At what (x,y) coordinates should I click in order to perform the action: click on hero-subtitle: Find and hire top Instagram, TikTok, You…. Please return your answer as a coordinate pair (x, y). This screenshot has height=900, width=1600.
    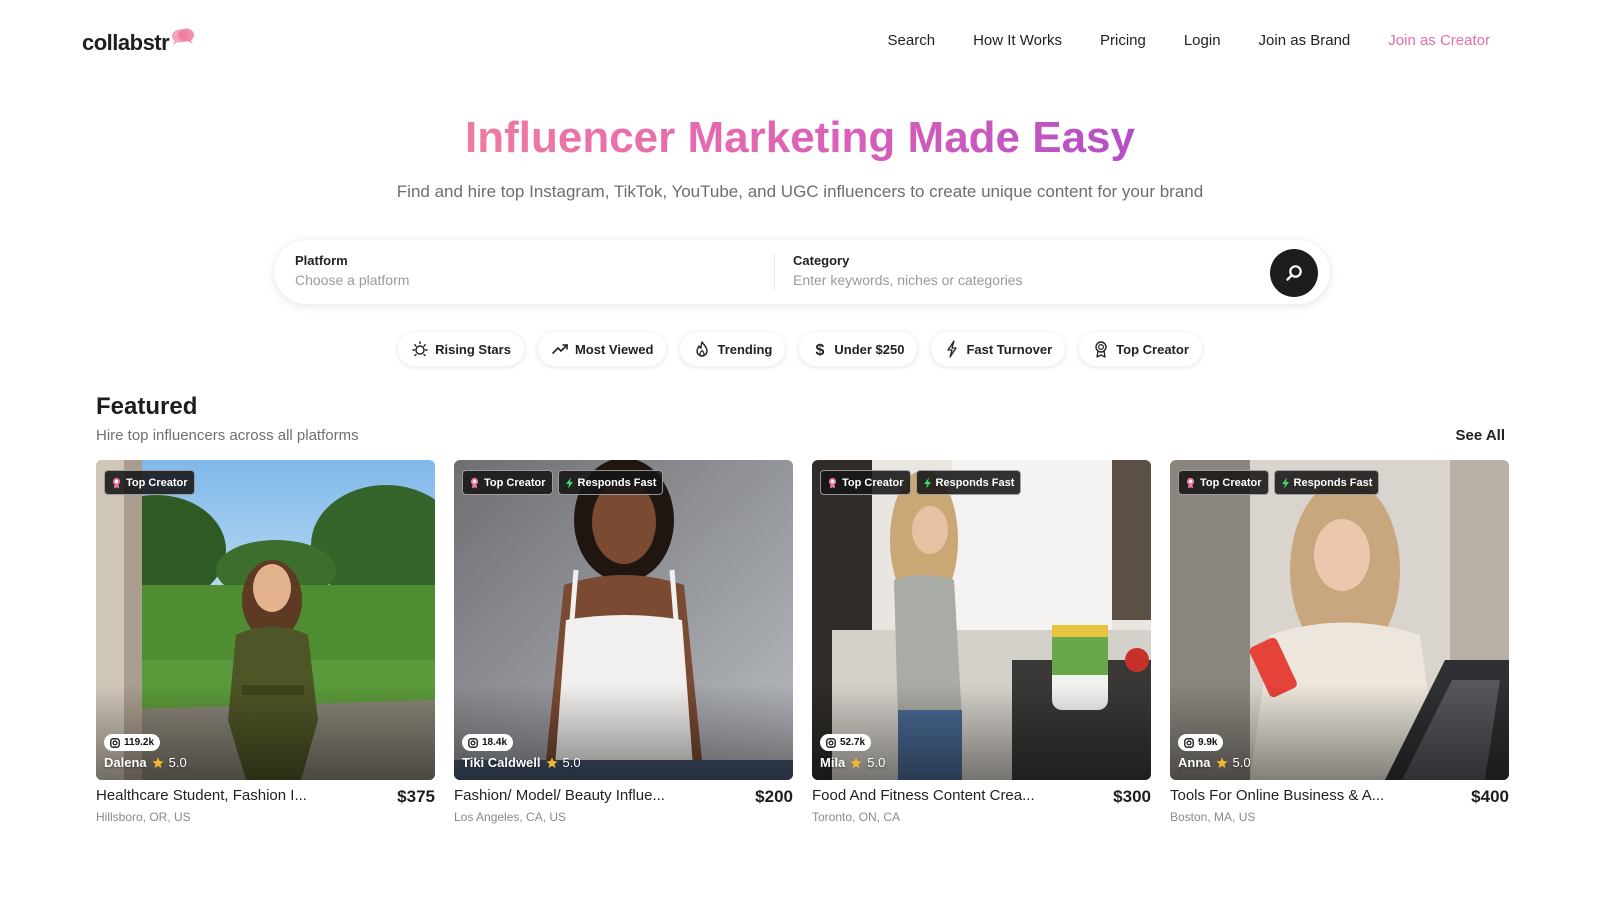
    Looking at the image, I should click on (800, 191).